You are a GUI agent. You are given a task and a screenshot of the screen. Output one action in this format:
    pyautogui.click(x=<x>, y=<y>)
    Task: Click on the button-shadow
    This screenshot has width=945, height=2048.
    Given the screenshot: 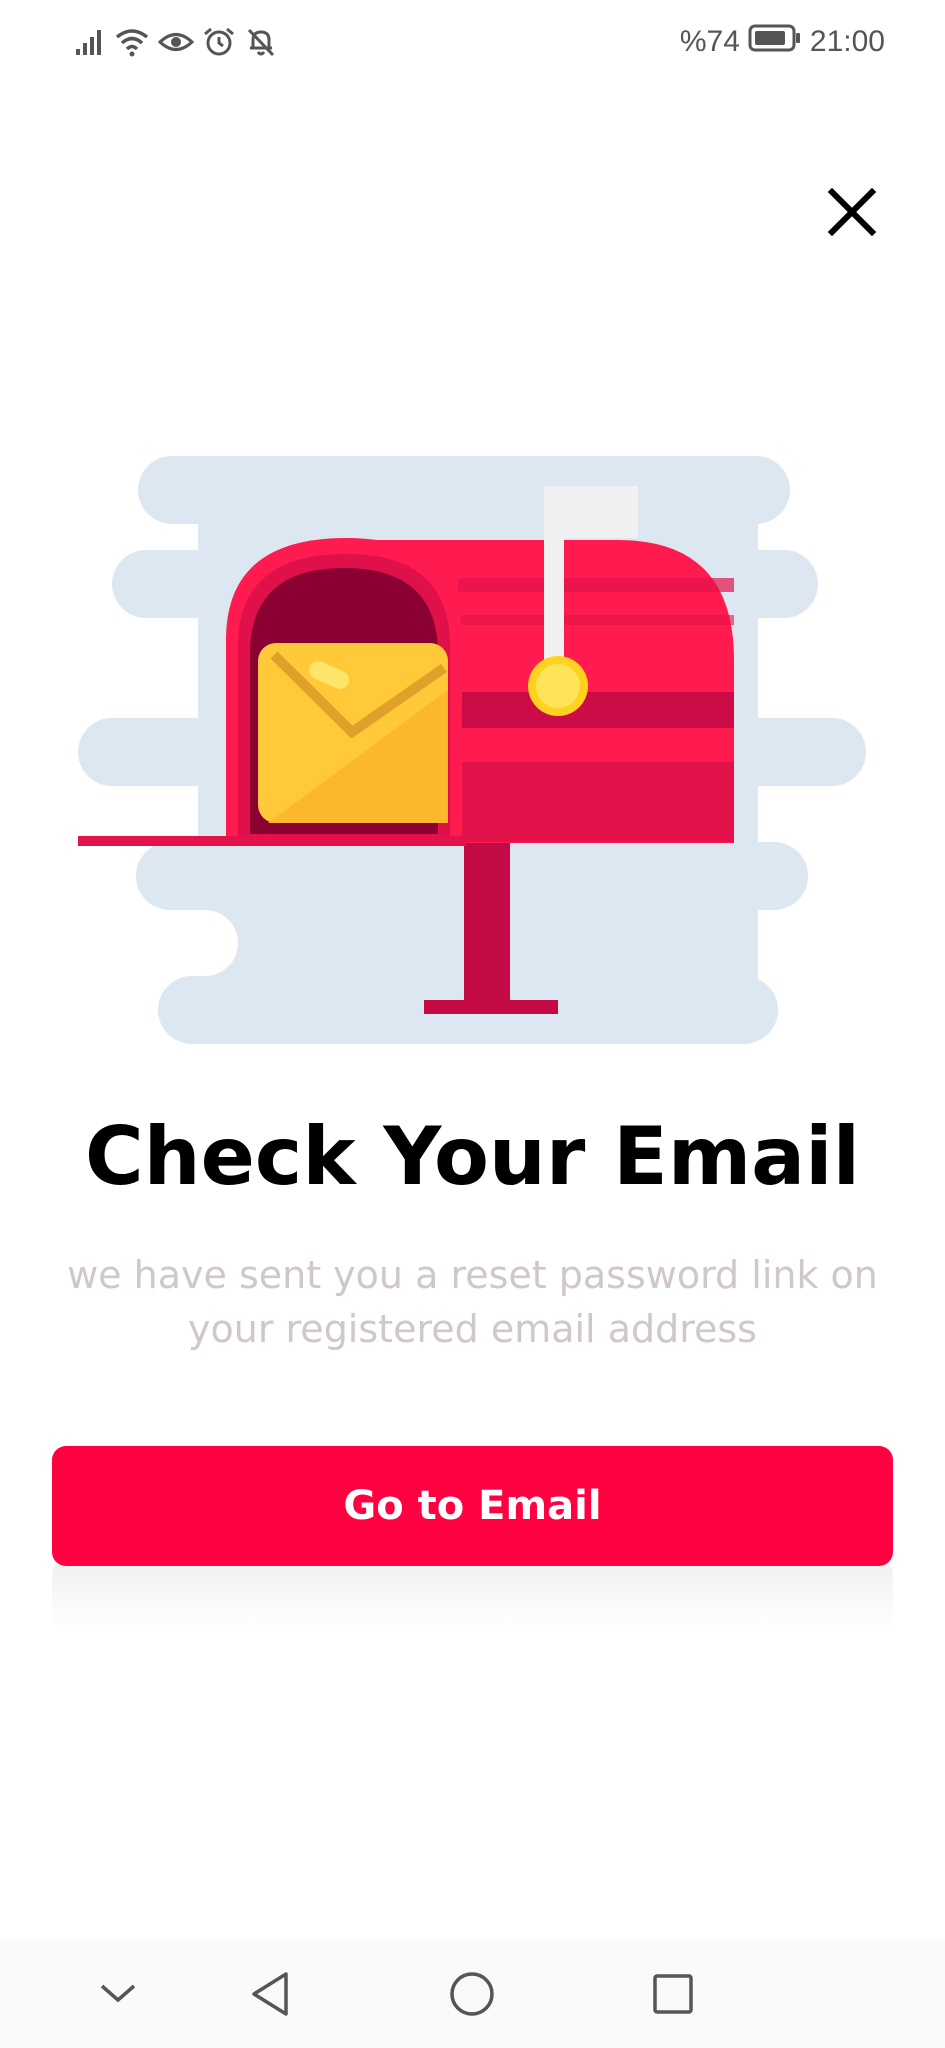 What is the action you would take?
    pyautogui.click(x=472, y=1595)
    